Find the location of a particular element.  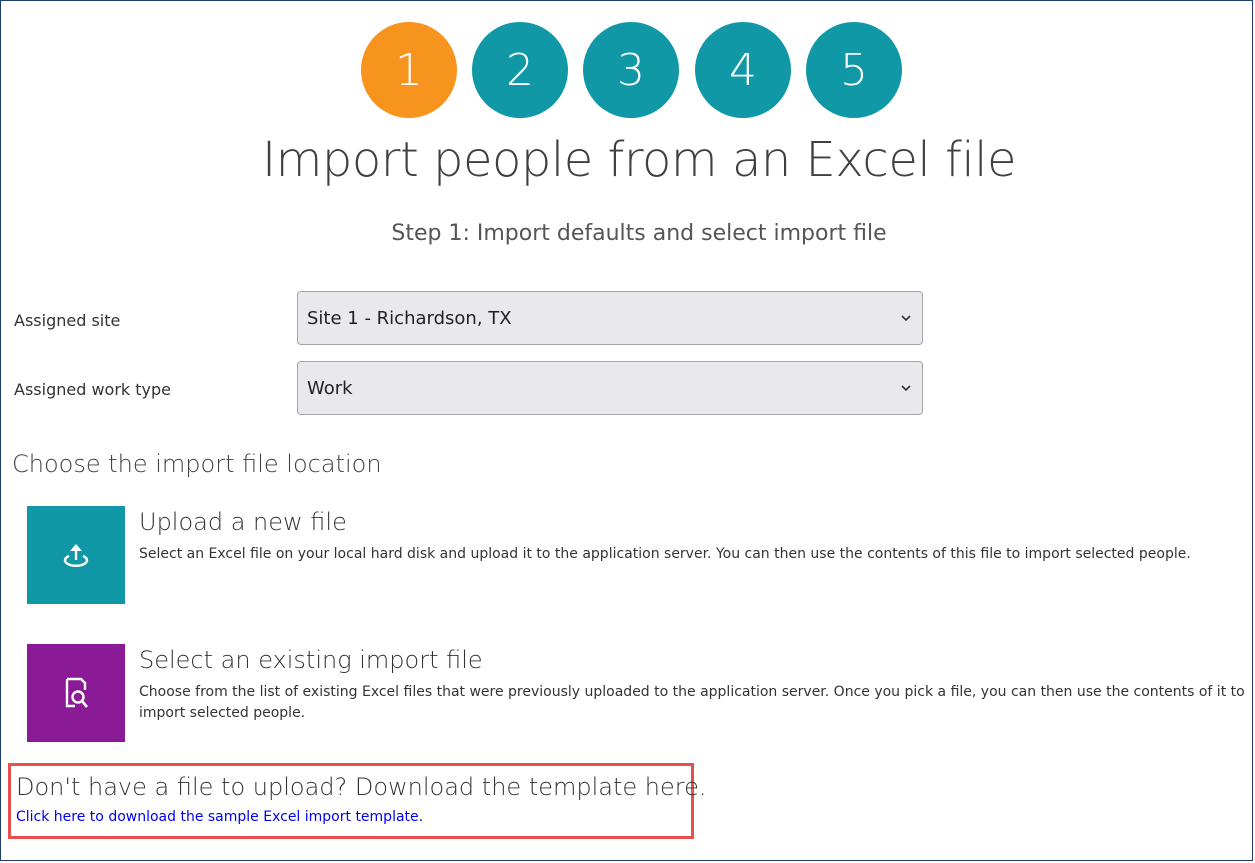

assigned-work-type-select: Work is located at coordinates (610, 388).